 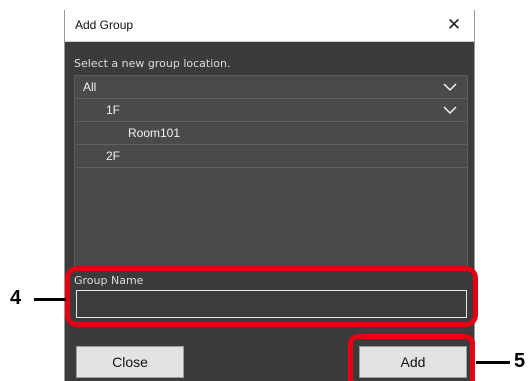 What do you see at coordinates (154, 133) in the screenshot?
I see `tree-item-label: Room101` at bounding box center [154, 133].